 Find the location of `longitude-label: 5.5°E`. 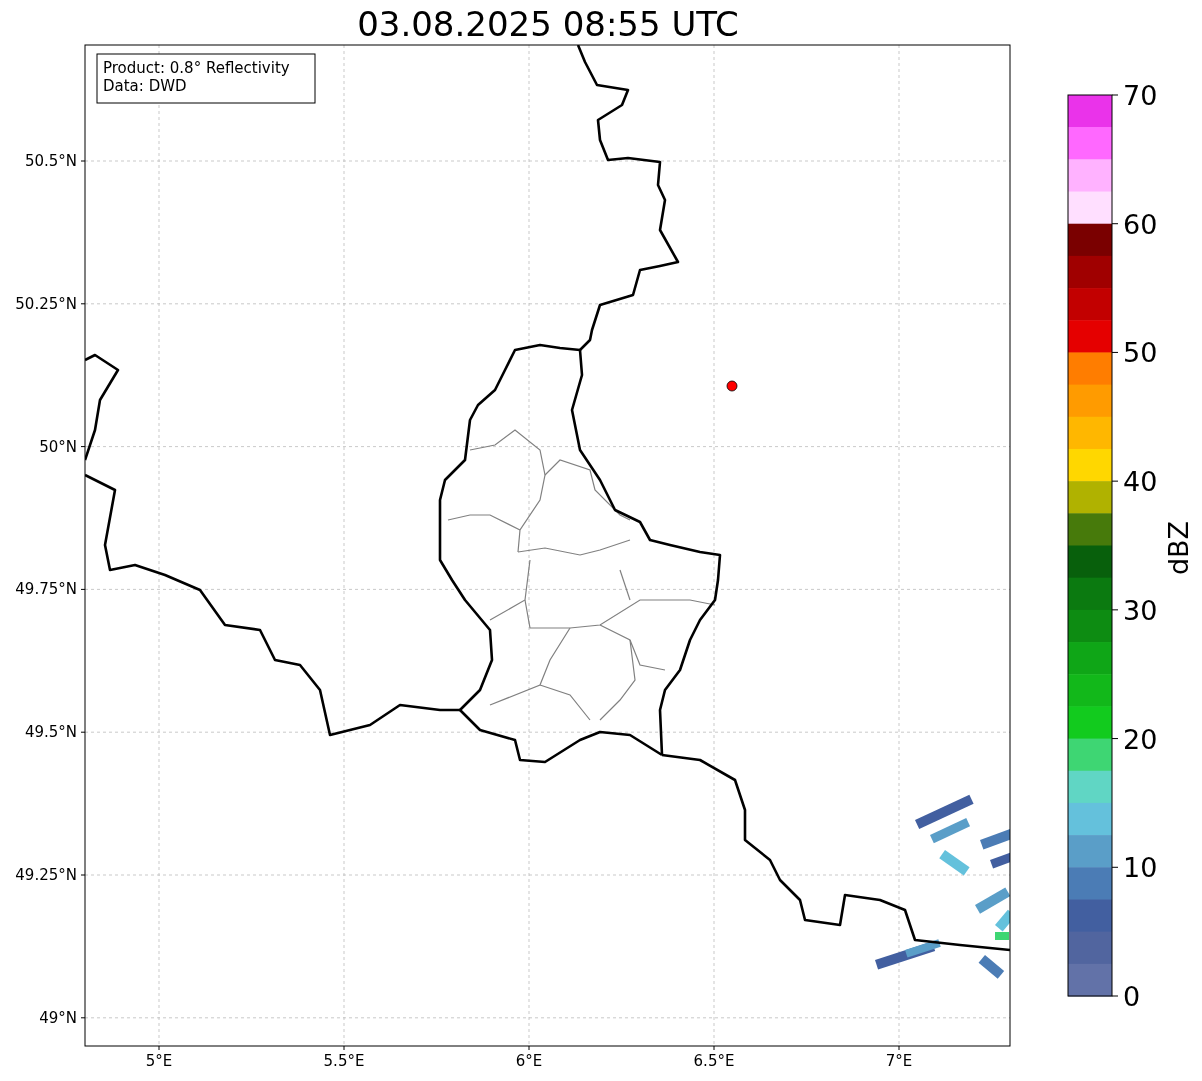

longitude-label: 5.5°E is located at coordinates (344, 1061).